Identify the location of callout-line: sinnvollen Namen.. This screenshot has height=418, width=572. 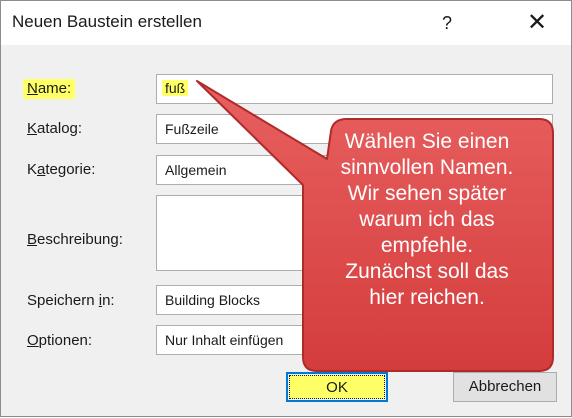
(427, 167).